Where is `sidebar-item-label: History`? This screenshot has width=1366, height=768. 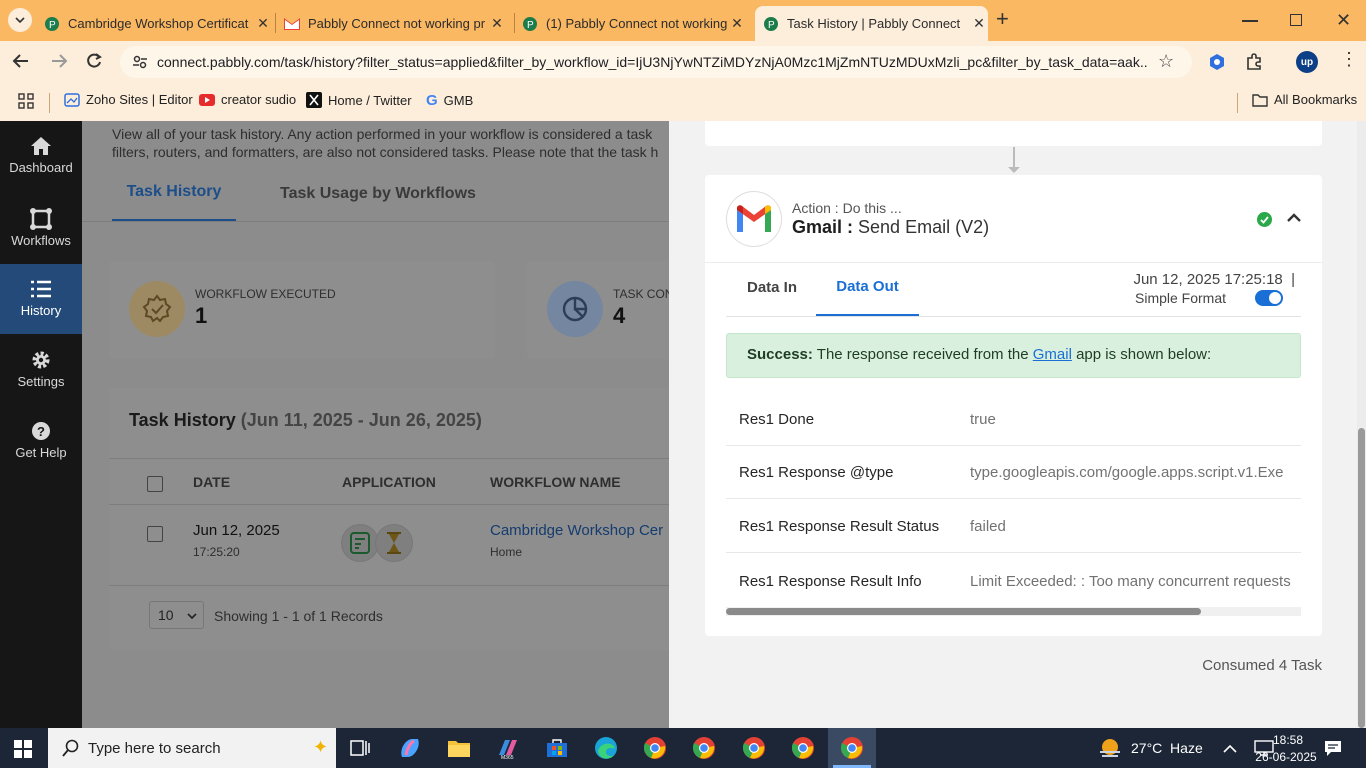 sidebar-item-label: History is located at coordinates (41, 310).